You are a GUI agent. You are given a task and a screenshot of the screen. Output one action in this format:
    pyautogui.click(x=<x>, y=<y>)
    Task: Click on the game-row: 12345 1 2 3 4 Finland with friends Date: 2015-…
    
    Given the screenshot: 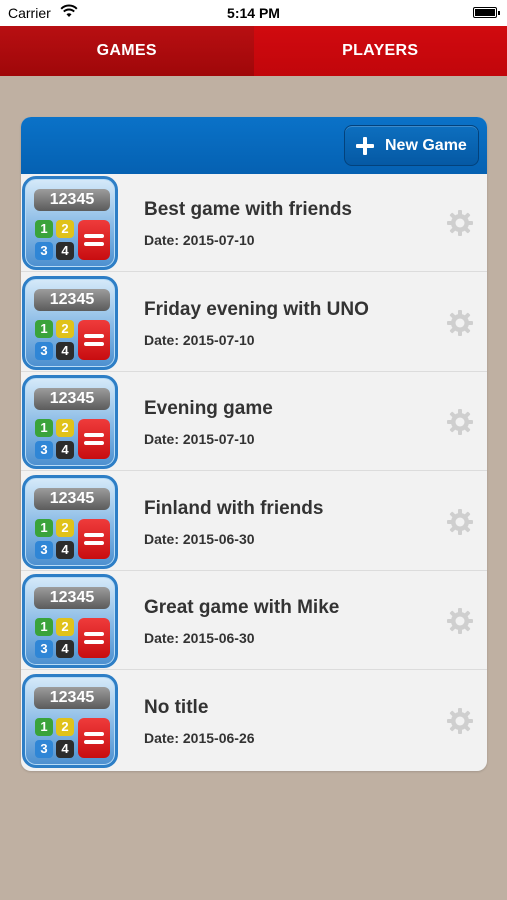 What is the action you would take?
    pyautogui.click(x=254, y=522)
    